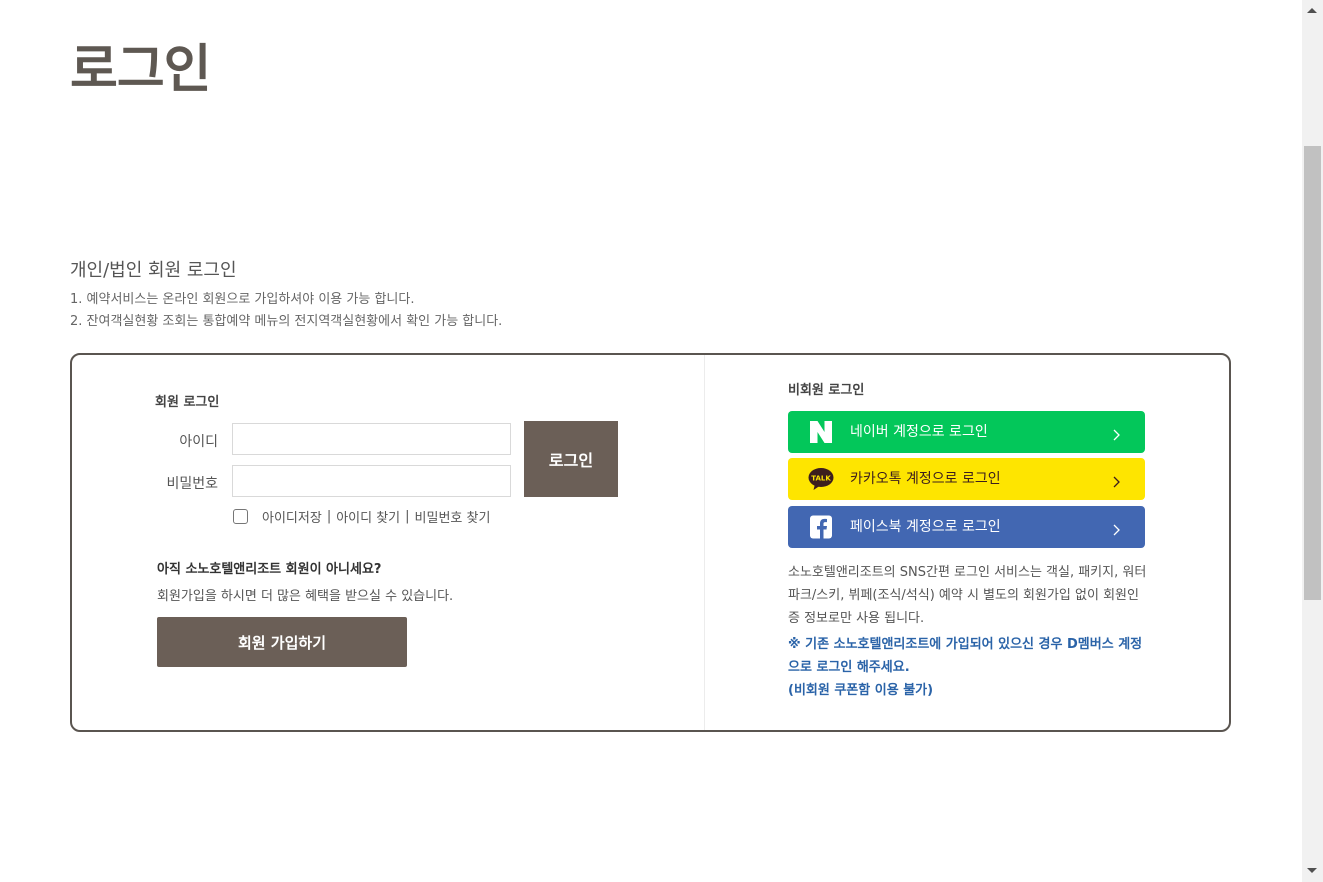 This screenshot has height=882, width=1323. What do you see at coordinates (704, 542) in the screenshot?
I see `column-divider` at bounding box center [704, 542].